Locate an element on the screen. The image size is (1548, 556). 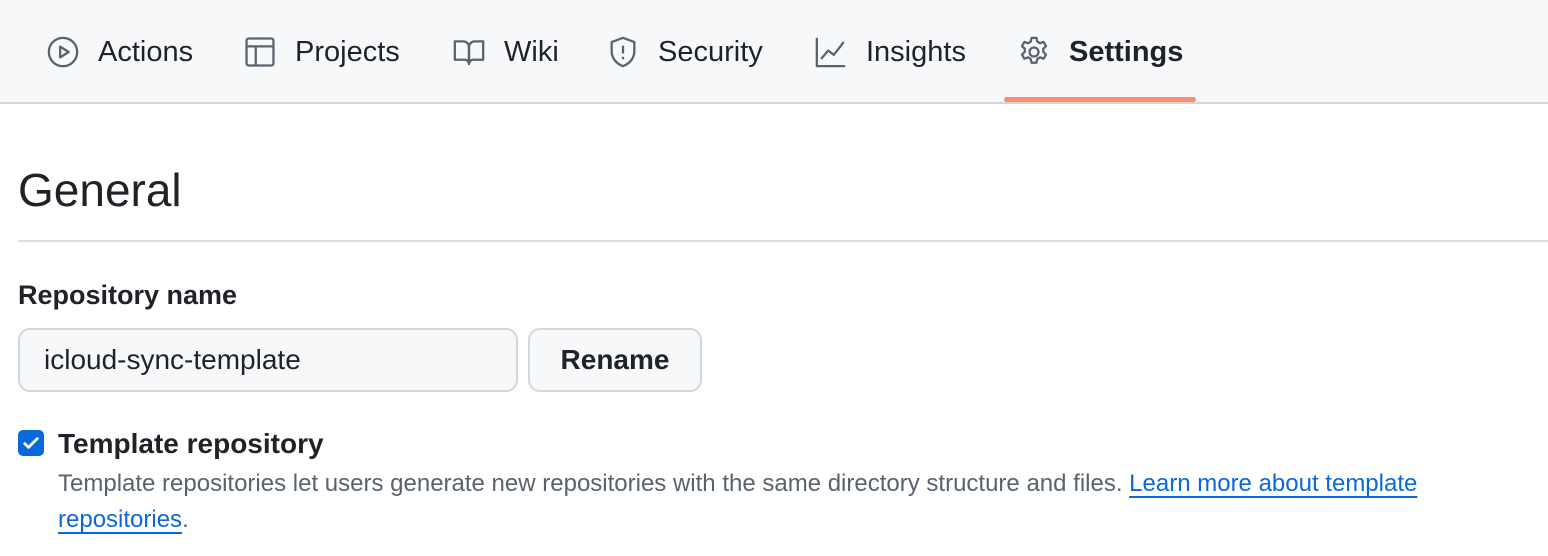
repository-name-label: Repository name is located at coordinates (128, 295).